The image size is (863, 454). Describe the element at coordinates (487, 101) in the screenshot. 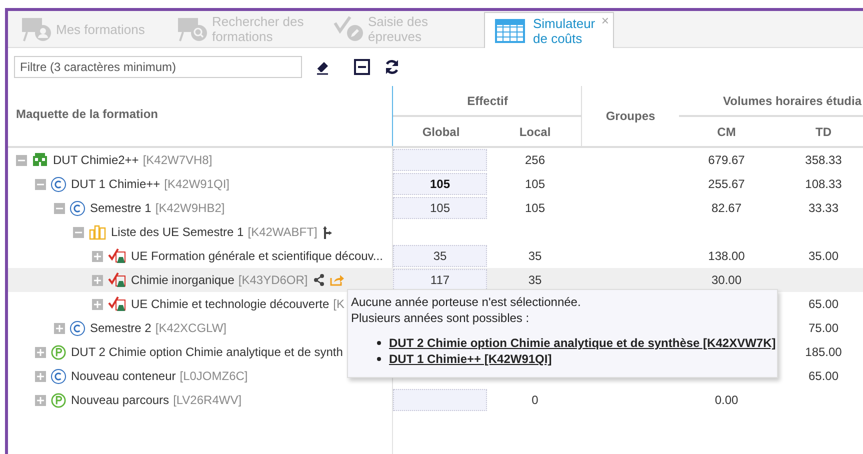

I see `column-group-header: Effectif` at that location.